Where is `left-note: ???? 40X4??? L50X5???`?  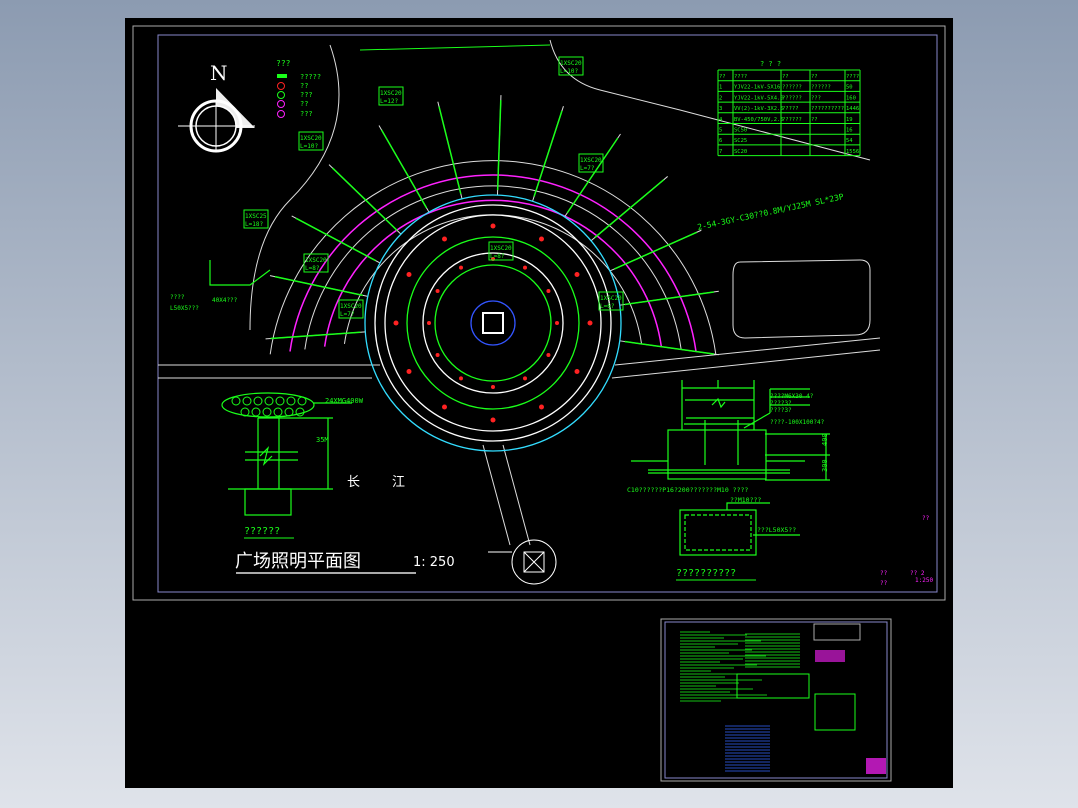 left-note: ???? 40X4??? L50X5??? is located at coordinates (220, 286).